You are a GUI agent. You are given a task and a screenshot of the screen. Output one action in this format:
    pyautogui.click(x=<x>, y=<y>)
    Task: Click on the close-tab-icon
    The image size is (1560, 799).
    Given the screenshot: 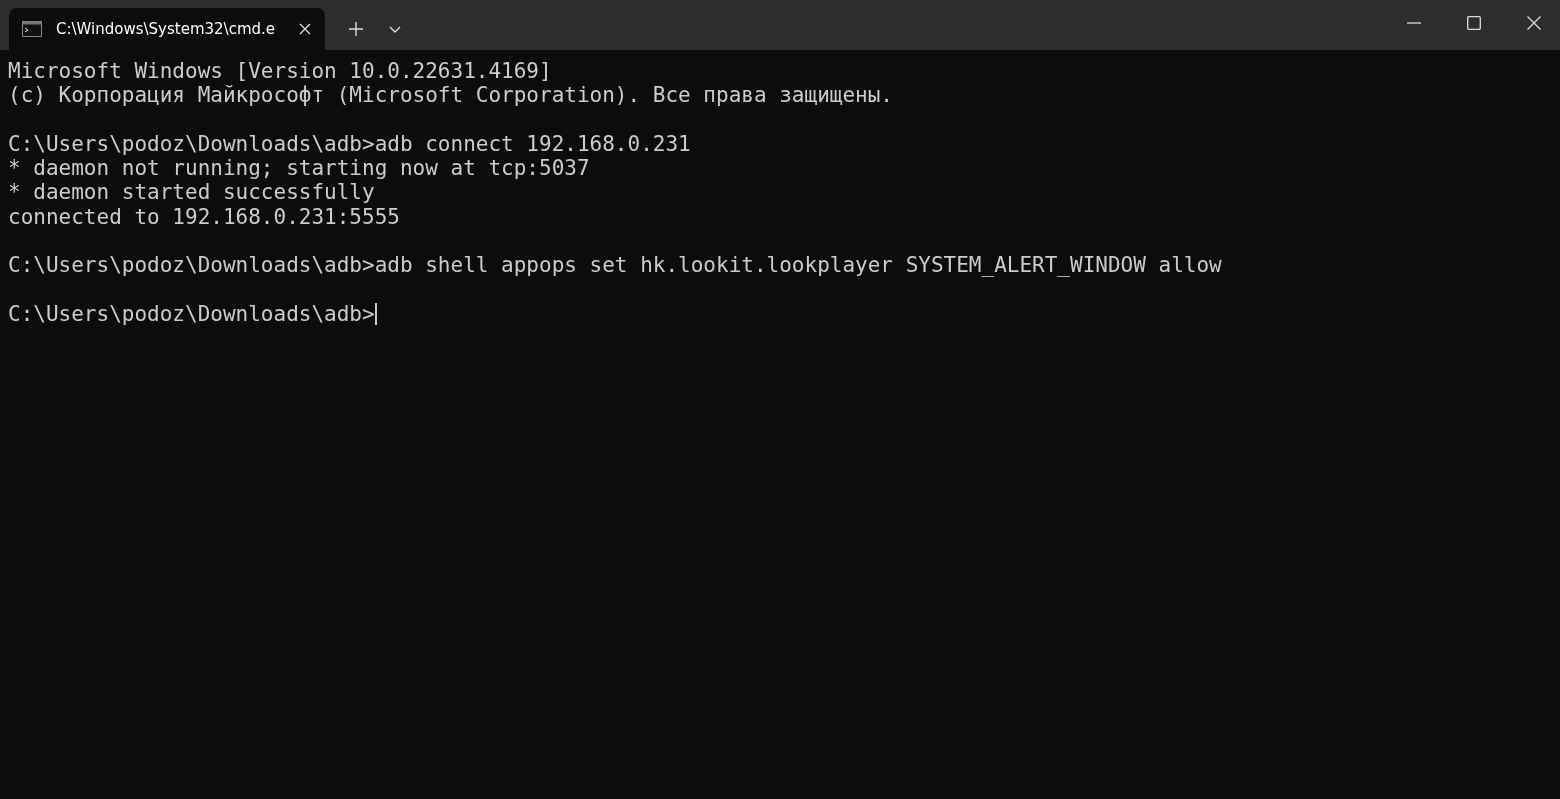 What is the action you would take?
    pyautogui.click(x=305, y=29)
    